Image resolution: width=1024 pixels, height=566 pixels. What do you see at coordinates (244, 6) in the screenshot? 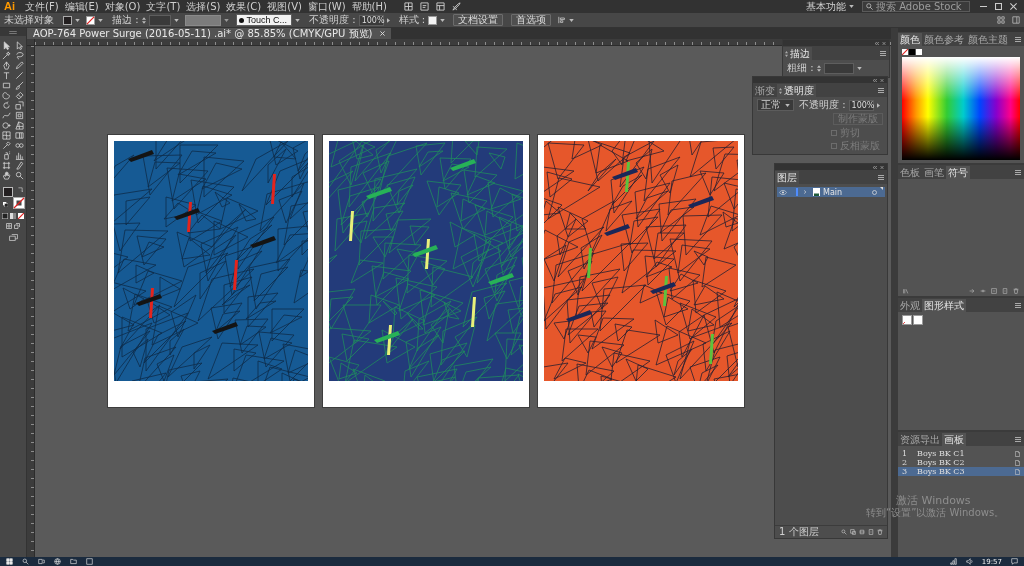
I see `menu-item: 效果(C)` at bounding box center [244, 6].